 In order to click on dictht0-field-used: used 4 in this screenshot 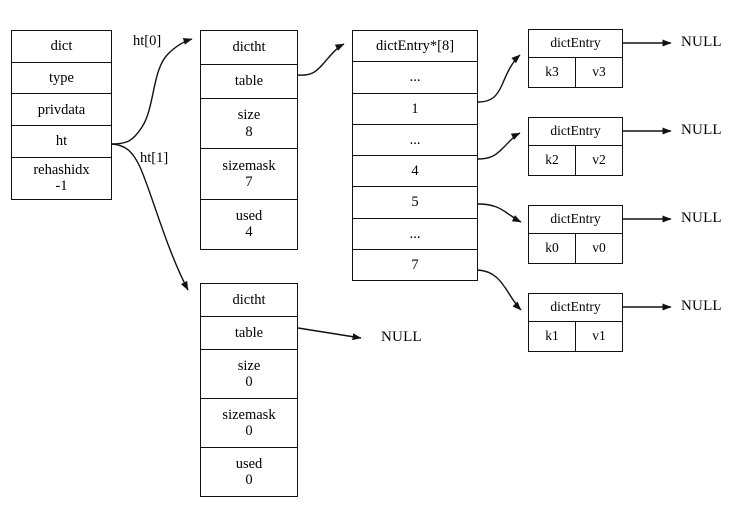, I will do `click(249, 224)`.